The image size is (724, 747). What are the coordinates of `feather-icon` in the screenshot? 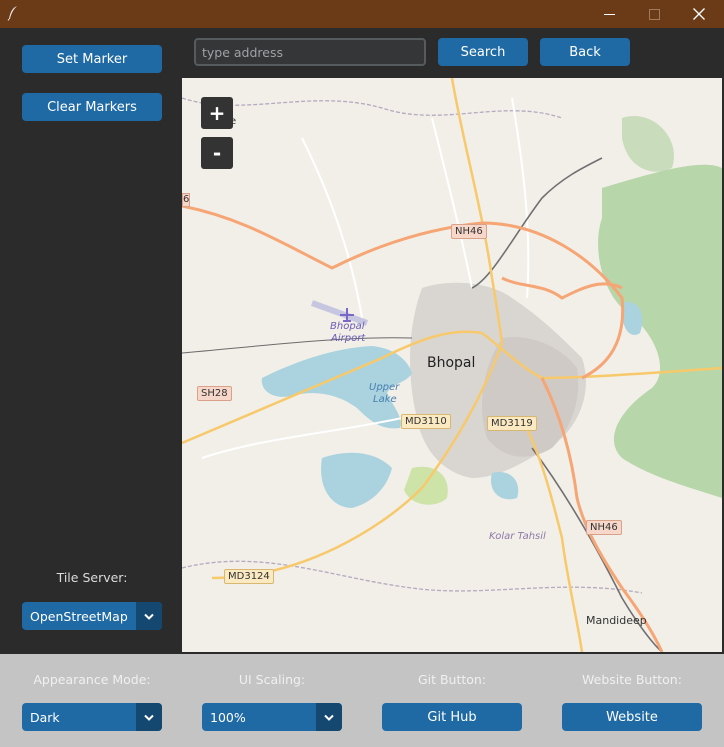 It's located at (12, 13).